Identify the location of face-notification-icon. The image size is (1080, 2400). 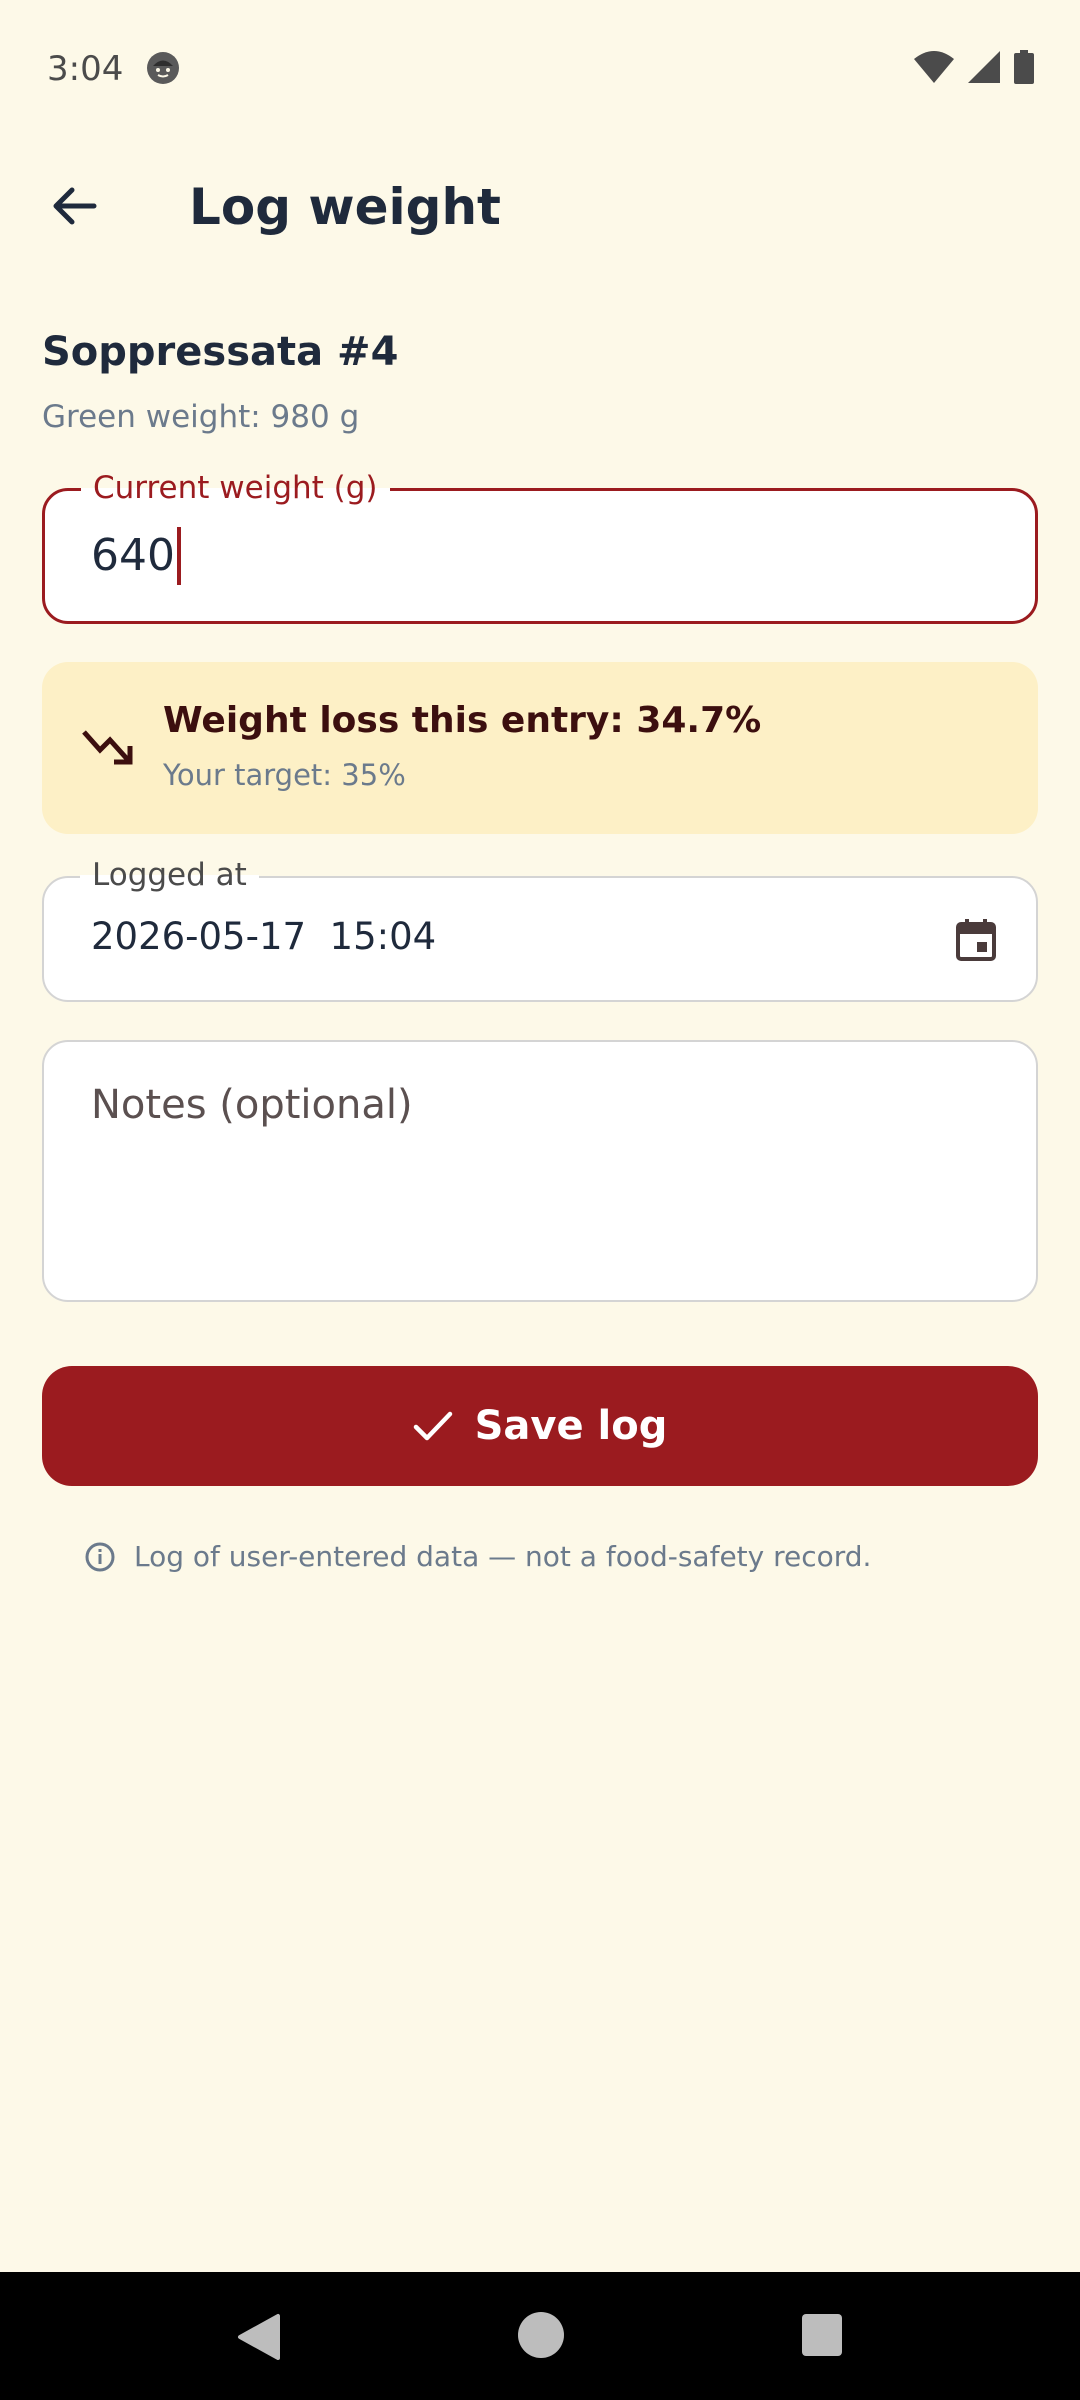
(163, 68).